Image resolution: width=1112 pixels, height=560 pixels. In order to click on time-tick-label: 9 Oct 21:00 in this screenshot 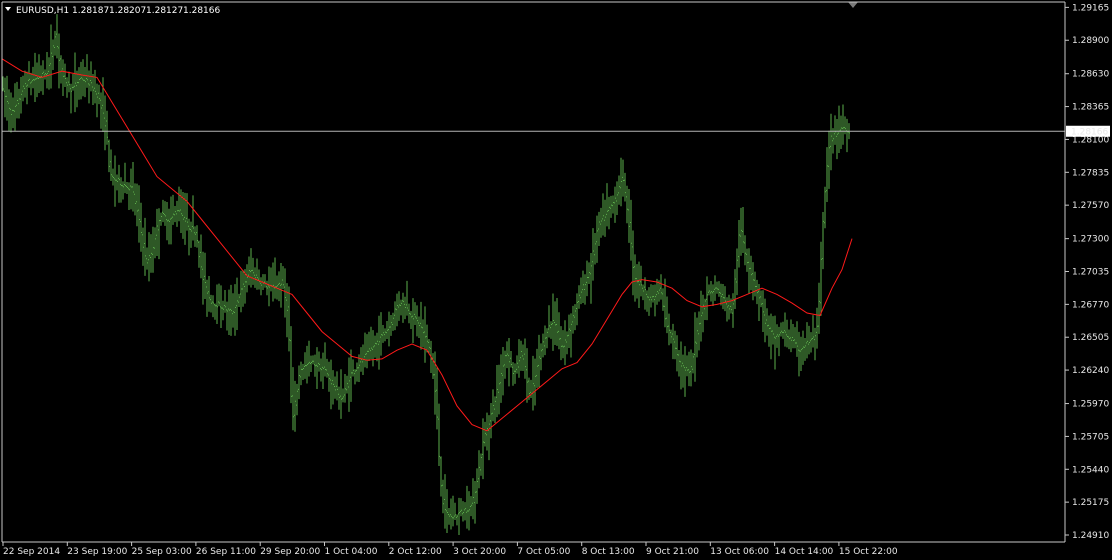, I will do `click(672, 552)`.